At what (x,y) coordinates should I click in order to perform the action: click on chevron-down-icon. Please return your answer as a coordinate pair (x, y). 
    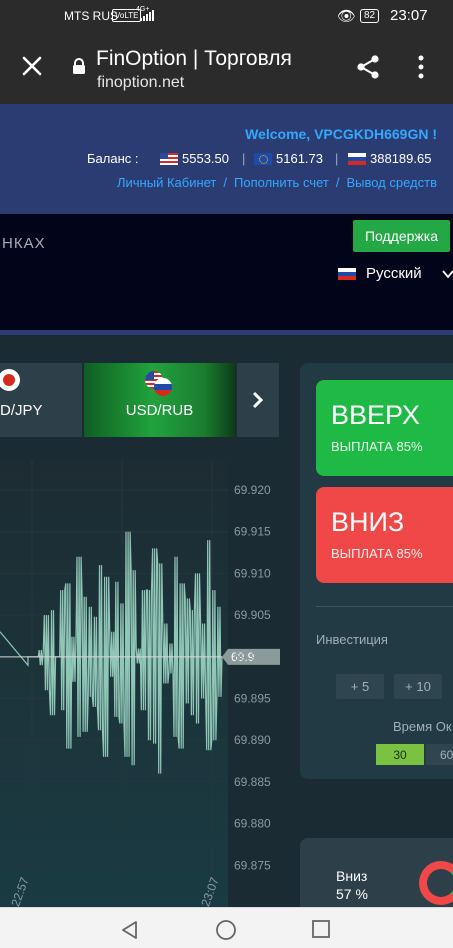
    Looking at the image, I should click on (447, 273).